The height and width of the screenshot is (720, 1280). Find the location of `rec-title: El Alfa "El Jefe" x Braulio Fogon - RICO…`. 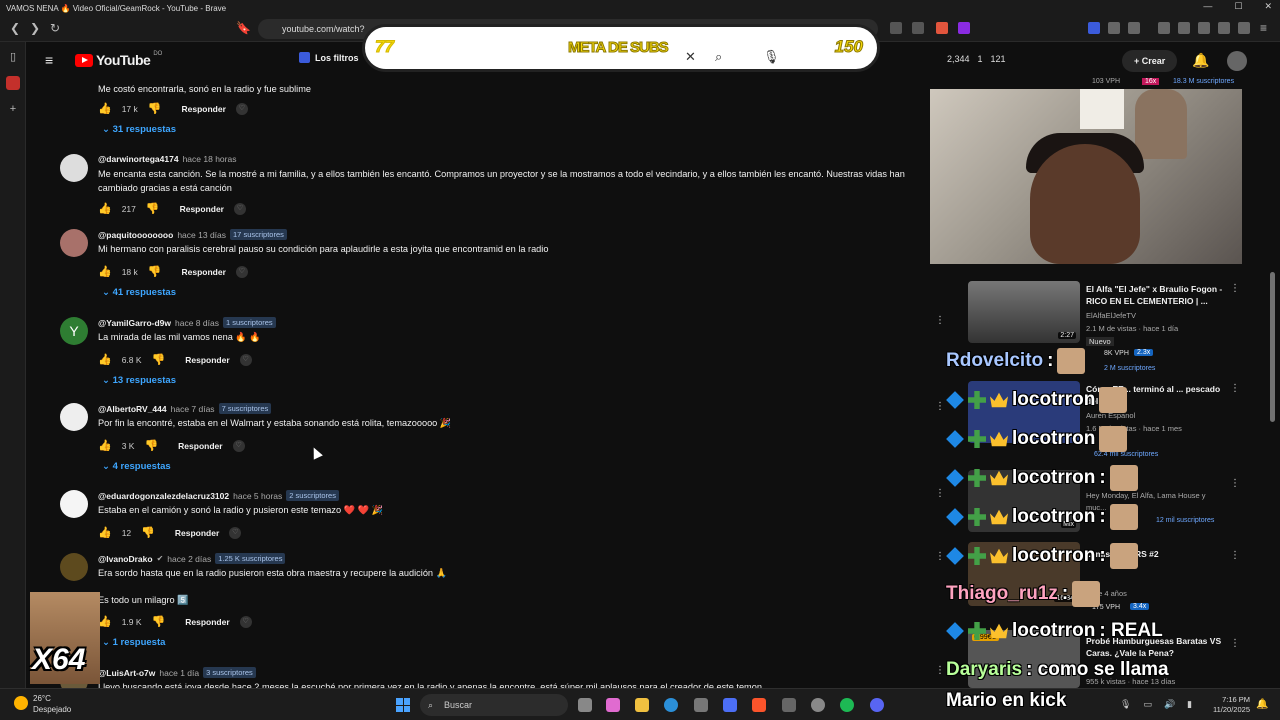

rec-title: El Alfa "El Jefe" x Braulio Fogon - RICO… is located at coordinates (1156, 295).